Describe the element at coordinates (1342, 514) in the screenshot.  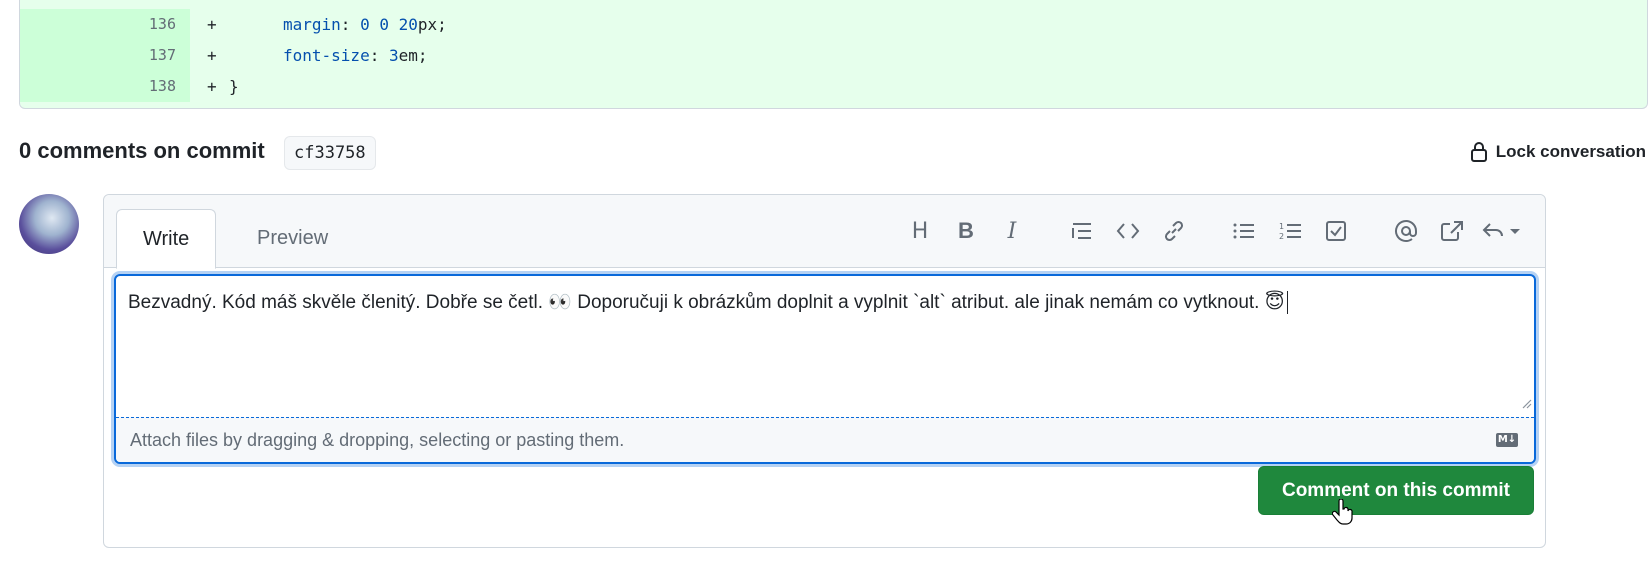
I see `hand-cursor-icon` at that location.